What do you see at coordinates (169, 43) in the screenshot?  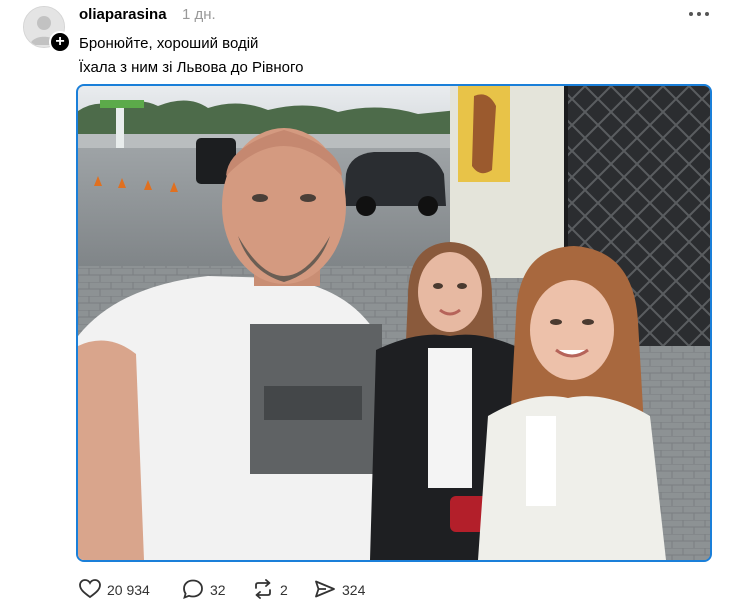 I see `post-caption-line: Бронюйте, хороший водій` at bounding box center [169, 43].